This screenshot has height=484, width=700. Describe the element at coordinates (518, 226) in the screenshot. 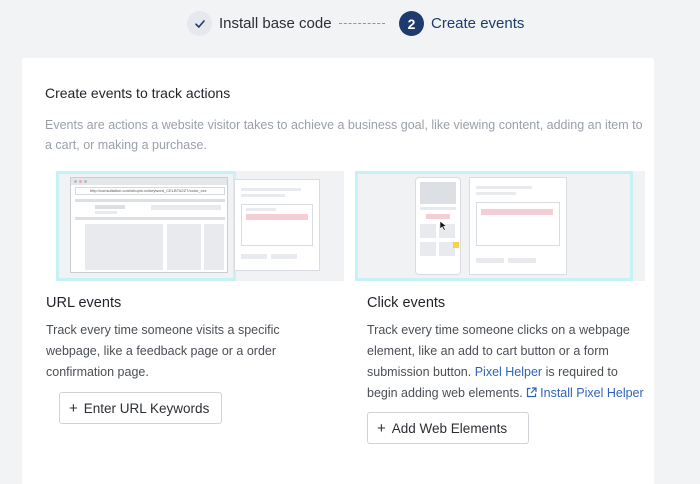

I see `page-mockup` at that location.